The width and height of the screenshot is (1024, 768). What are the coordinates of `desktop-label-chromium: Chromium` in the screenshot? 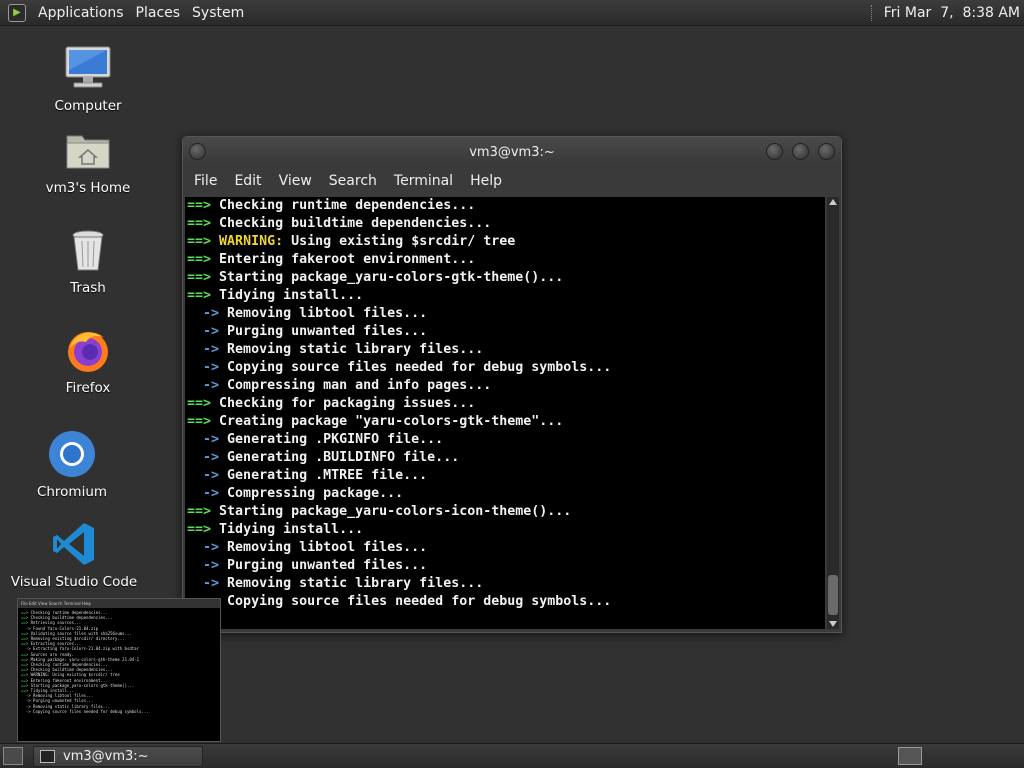 It's located at (72, 492).